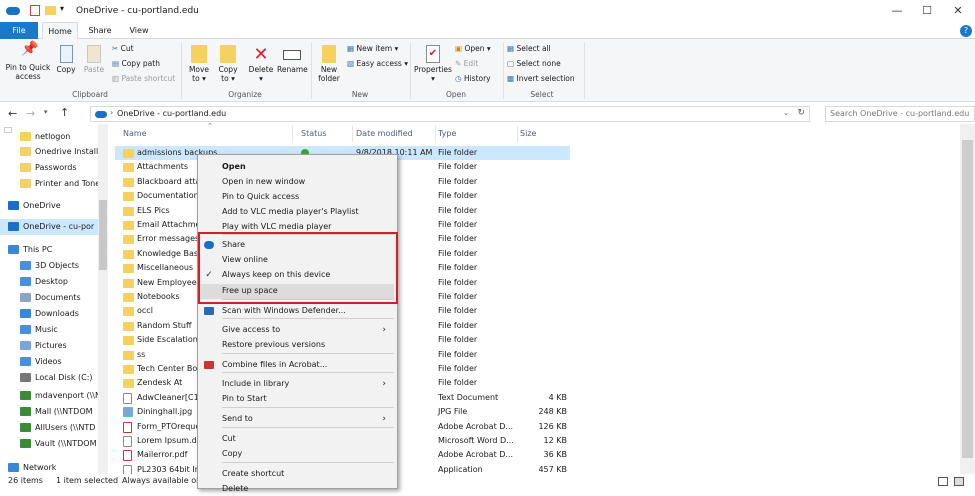 Image resolution: width=975 pixels, height=496 pixels. I want to click on new-item-button: ▦ New item ▾, so click(372, 48).